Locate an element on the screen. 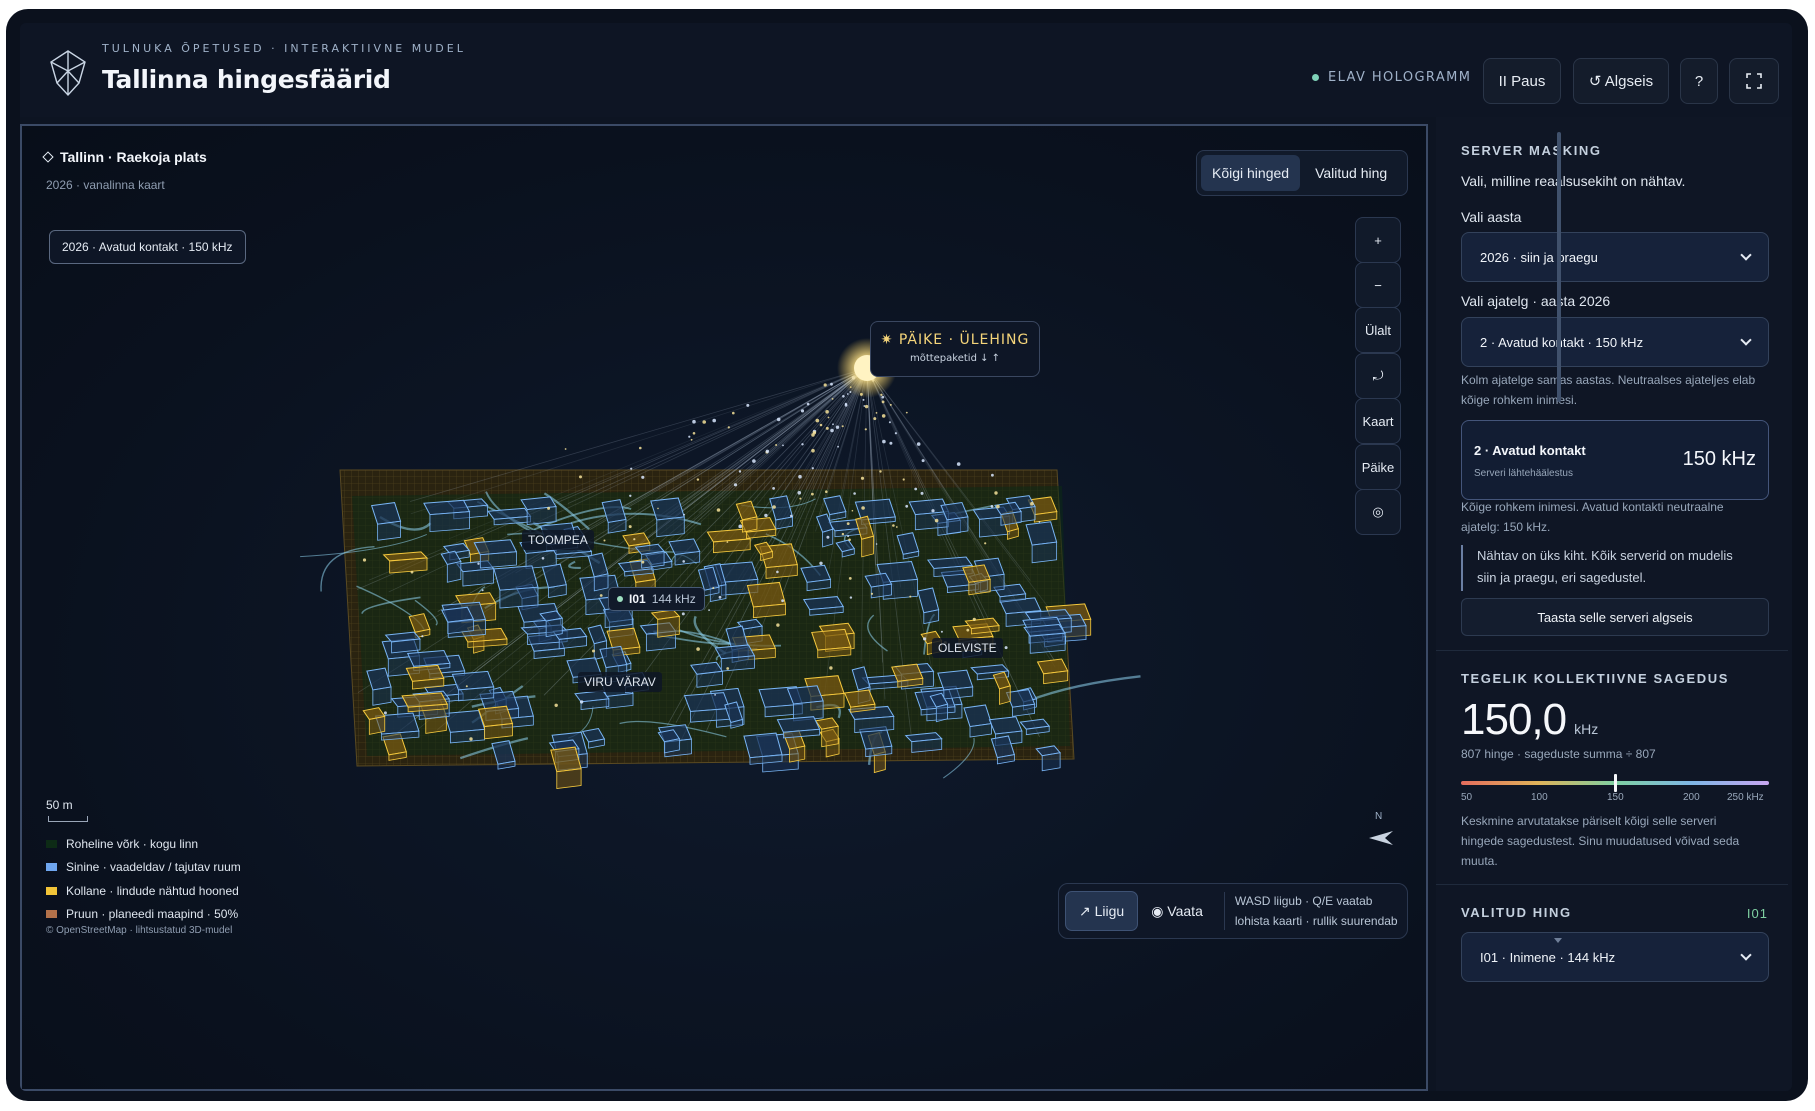 The image size is (1815, 1111). rotate-view-button: ⤾ is located at coordinates (1378, 376).